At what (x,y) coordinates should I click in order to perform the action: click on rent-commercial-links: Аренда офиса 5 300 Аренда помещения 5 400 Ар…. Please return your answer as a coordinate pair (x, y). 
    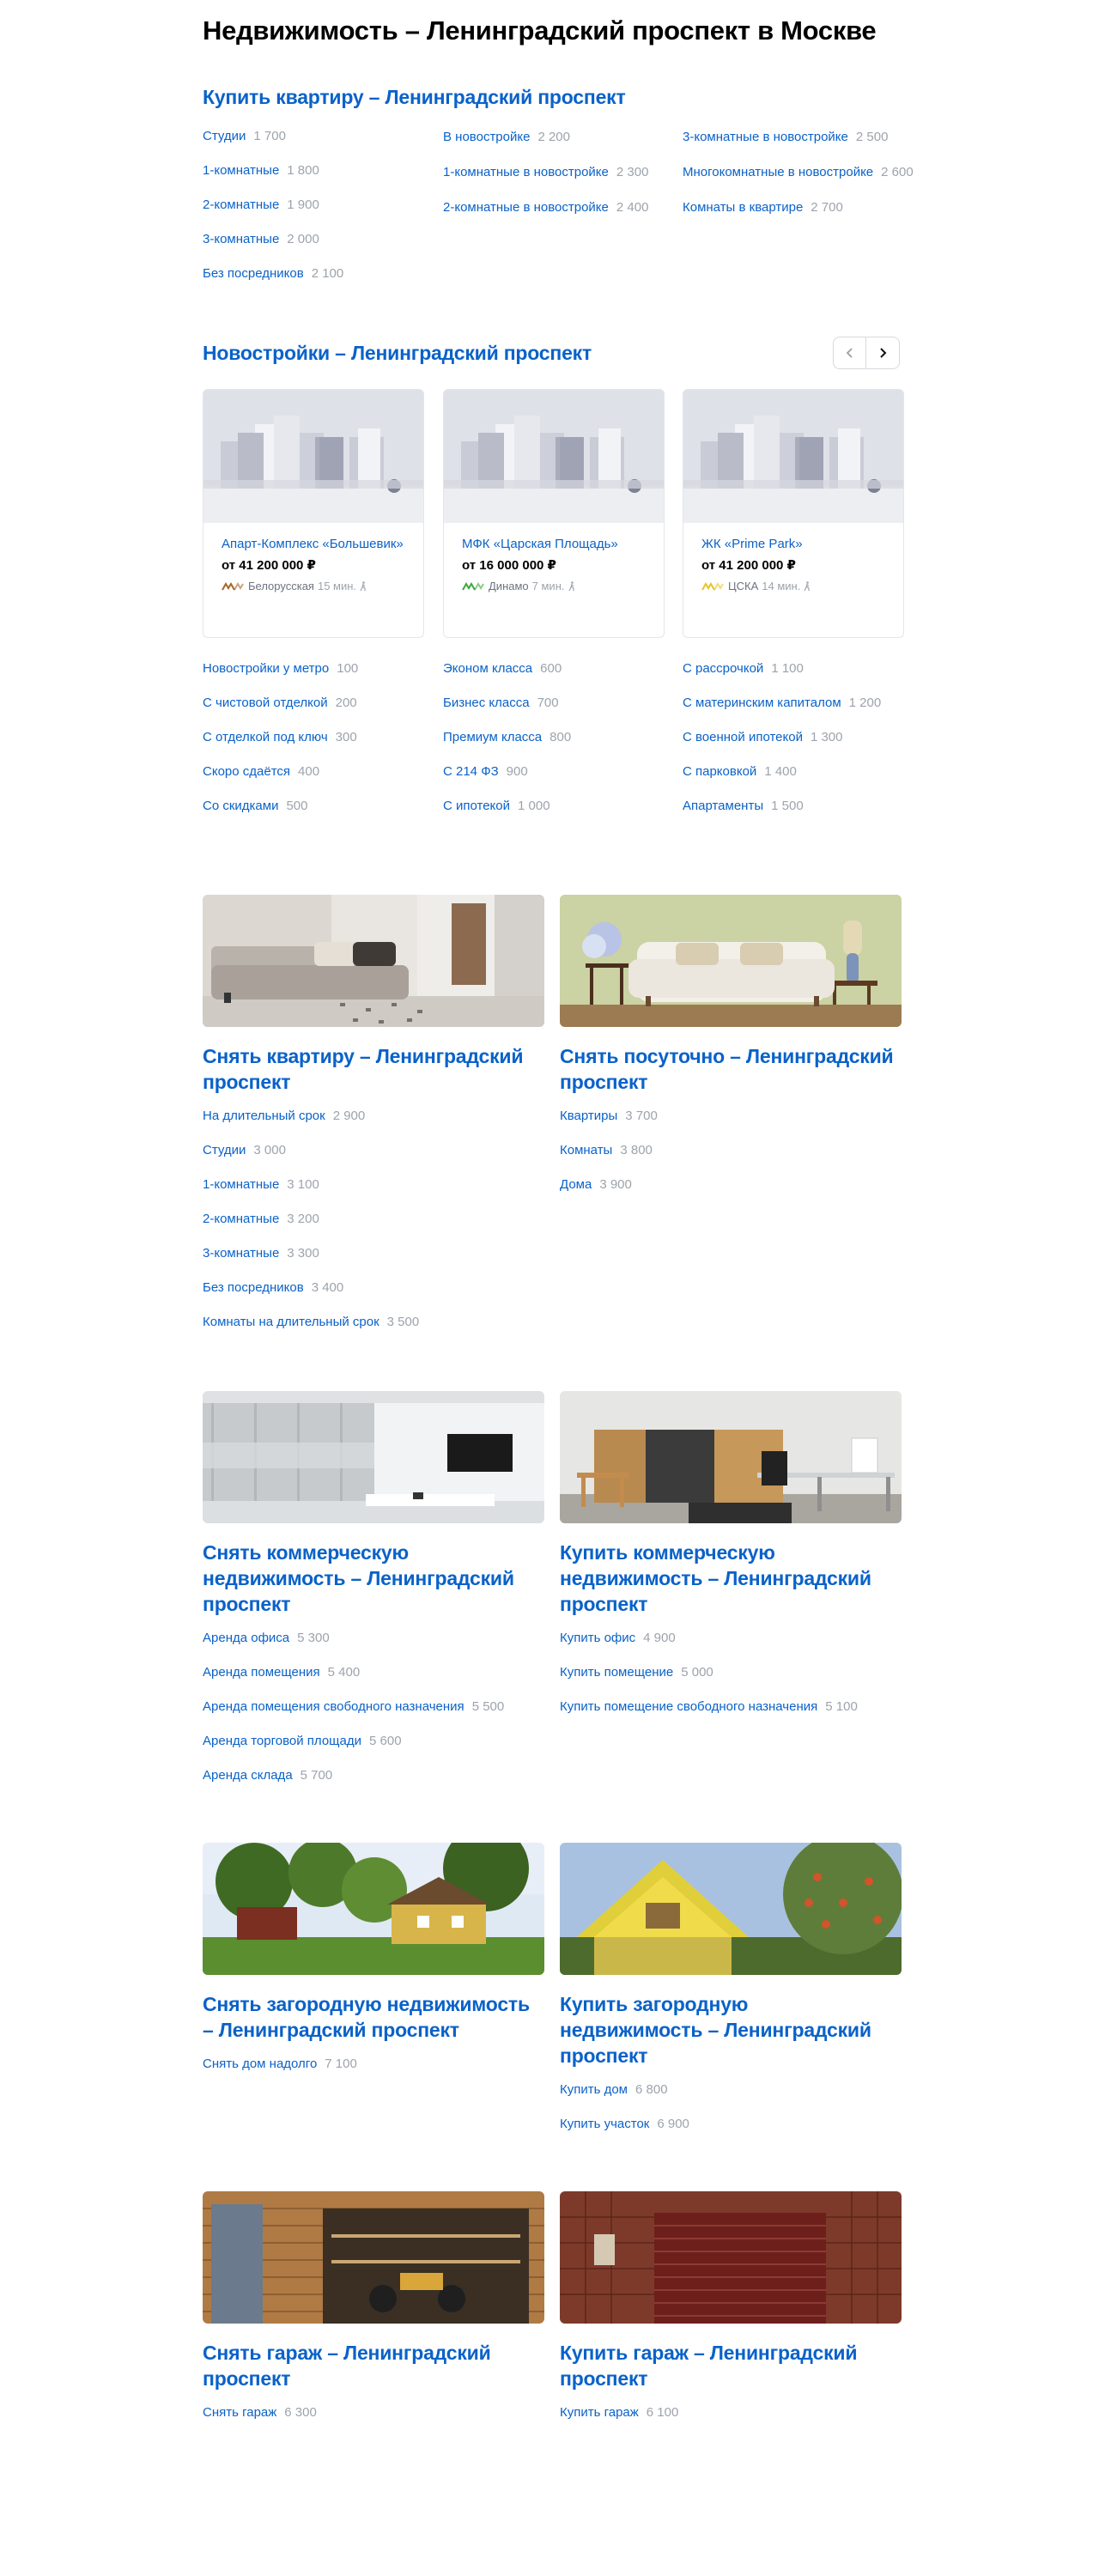
    Looking at the image, I should click on (374, 1707).